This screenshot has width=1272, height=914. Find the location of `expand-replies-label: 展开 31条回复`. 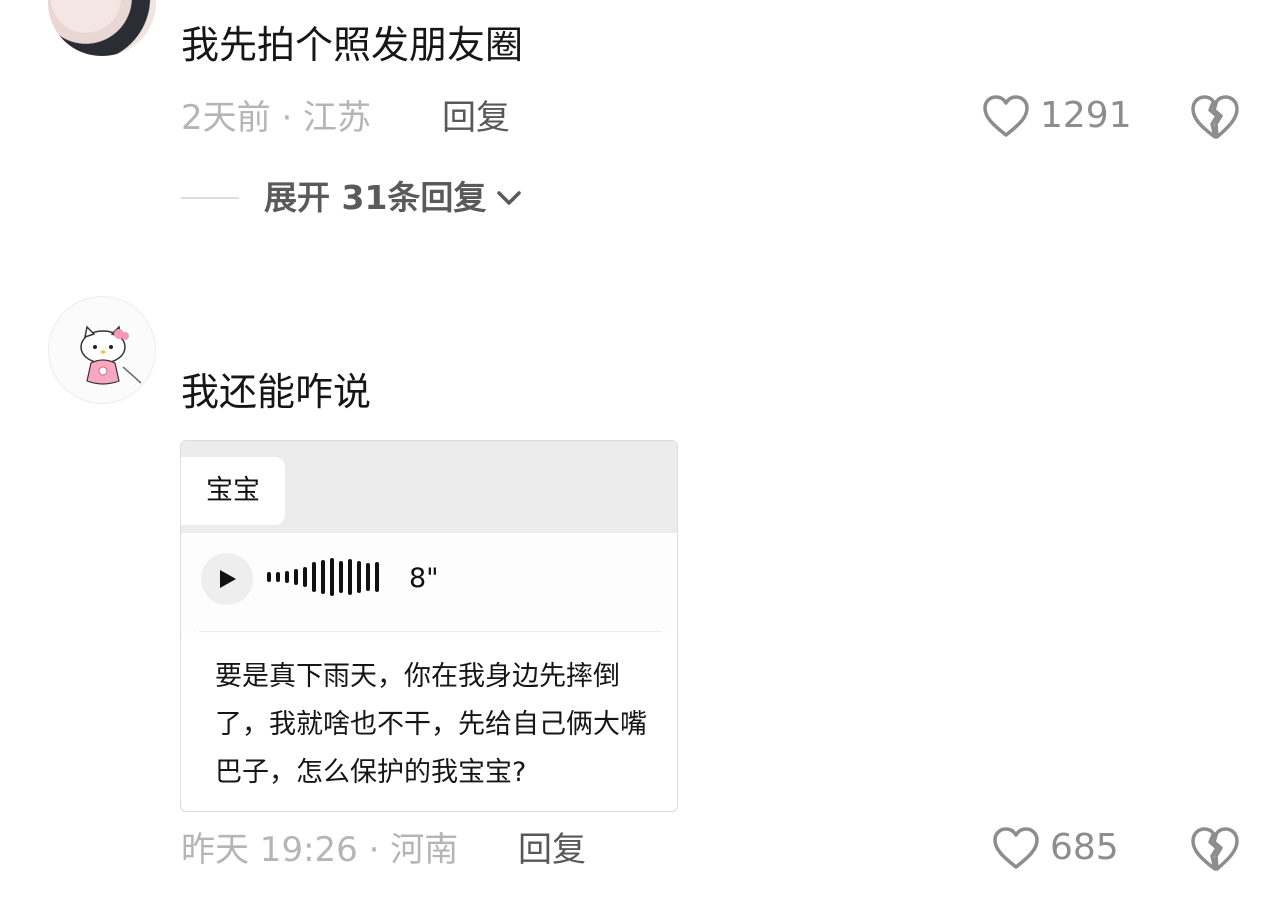

expand-replies-label: 展开 31条回复 is located at coordinates (375, 197).